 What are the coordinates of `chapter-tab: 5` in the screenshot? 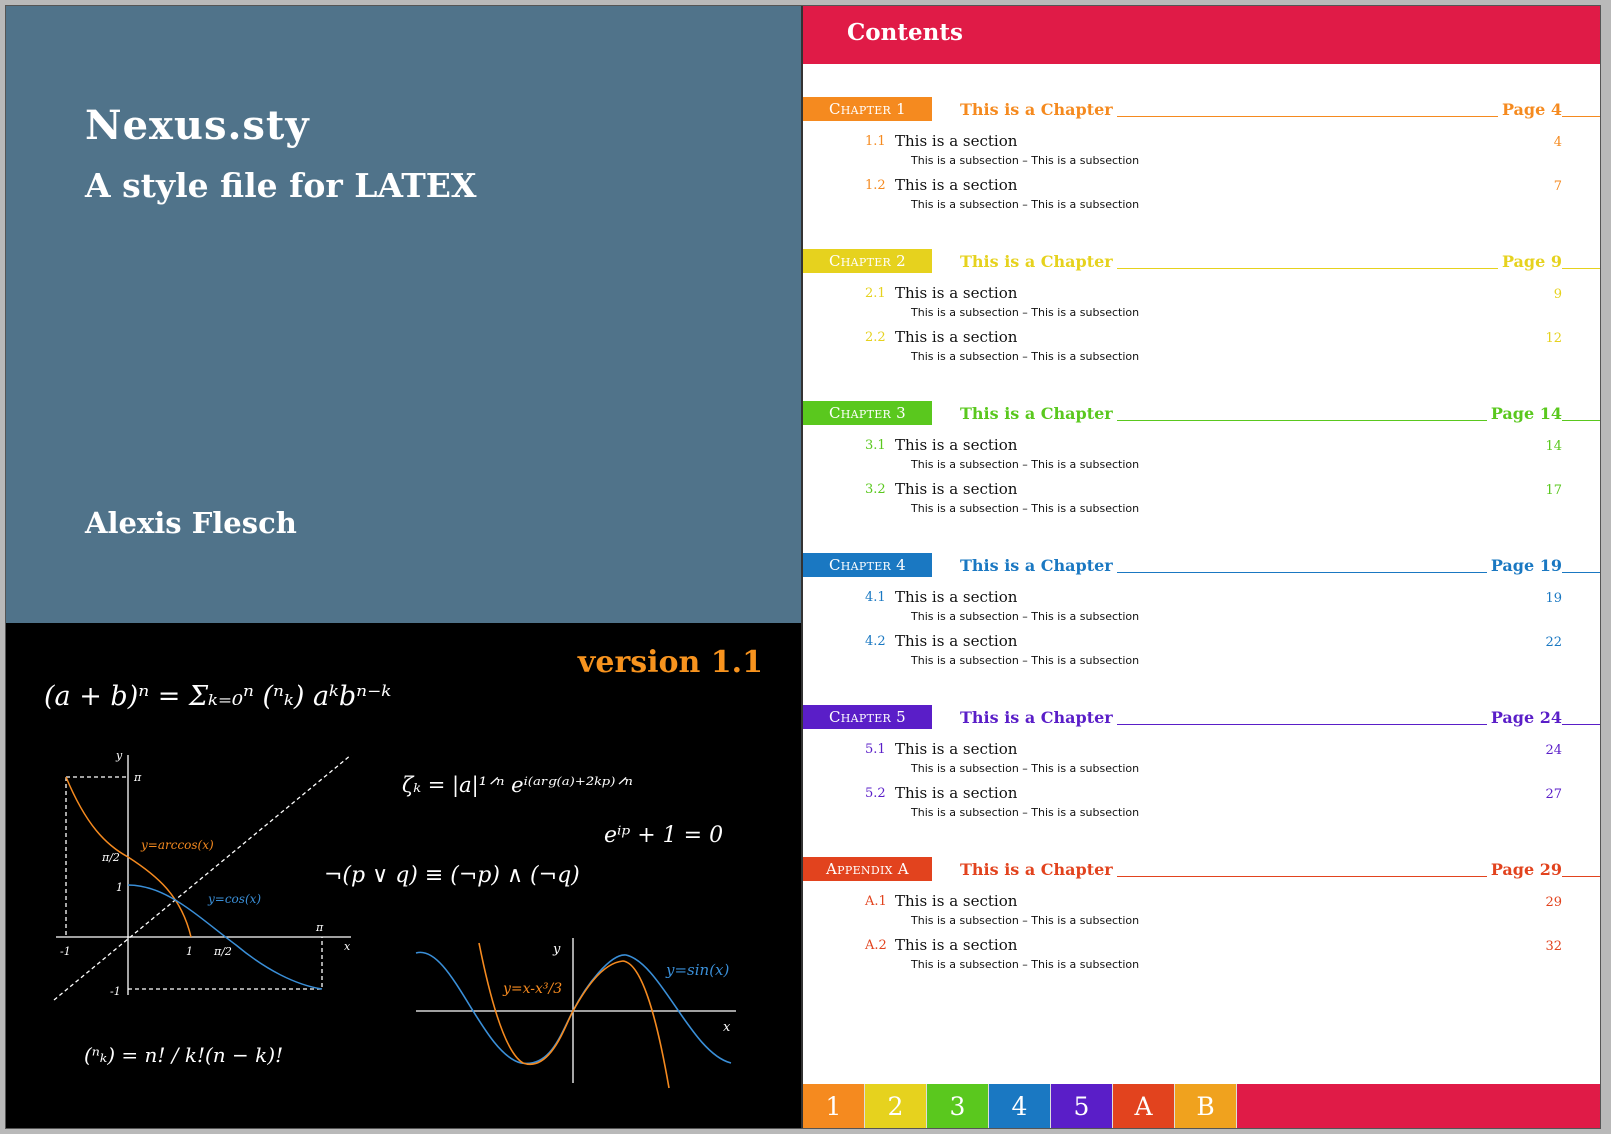 It's located at (1082, 1106).